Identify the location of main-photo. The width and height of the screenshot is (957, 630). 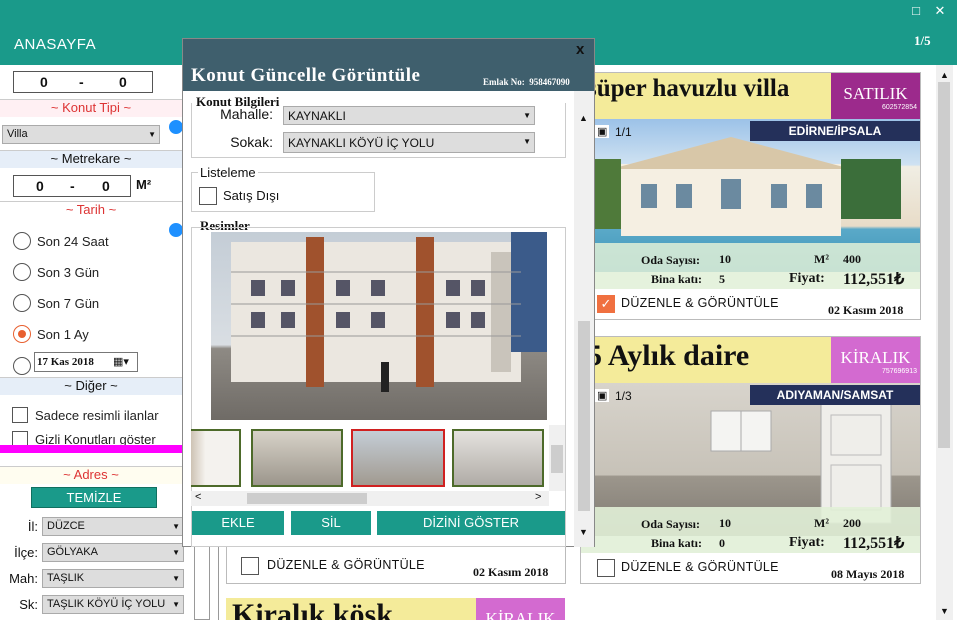
(379, 326).